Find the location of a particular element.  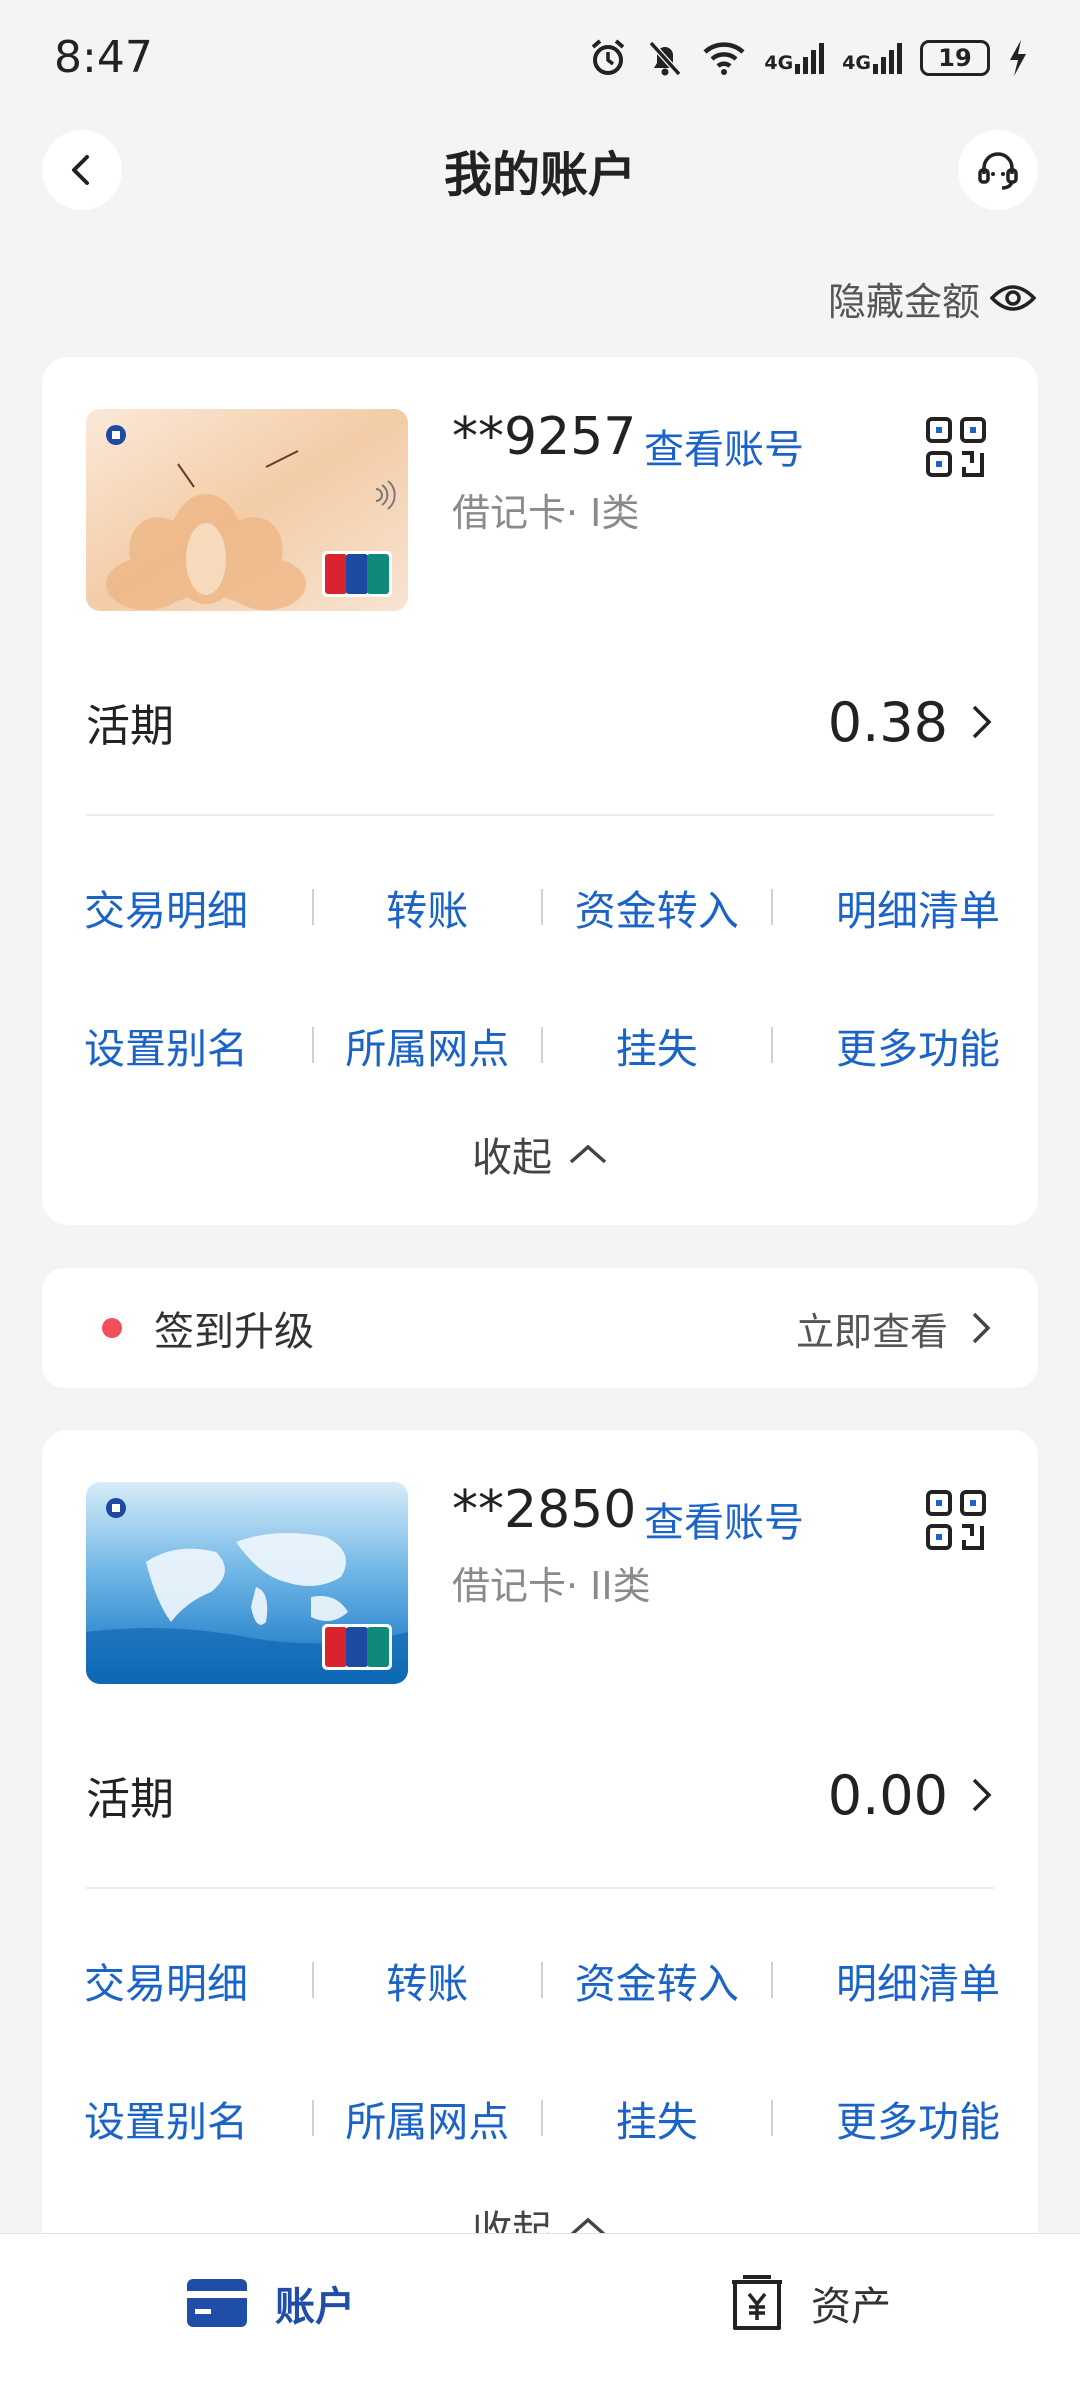

notification-dot is located at coordinates (112, 1328).